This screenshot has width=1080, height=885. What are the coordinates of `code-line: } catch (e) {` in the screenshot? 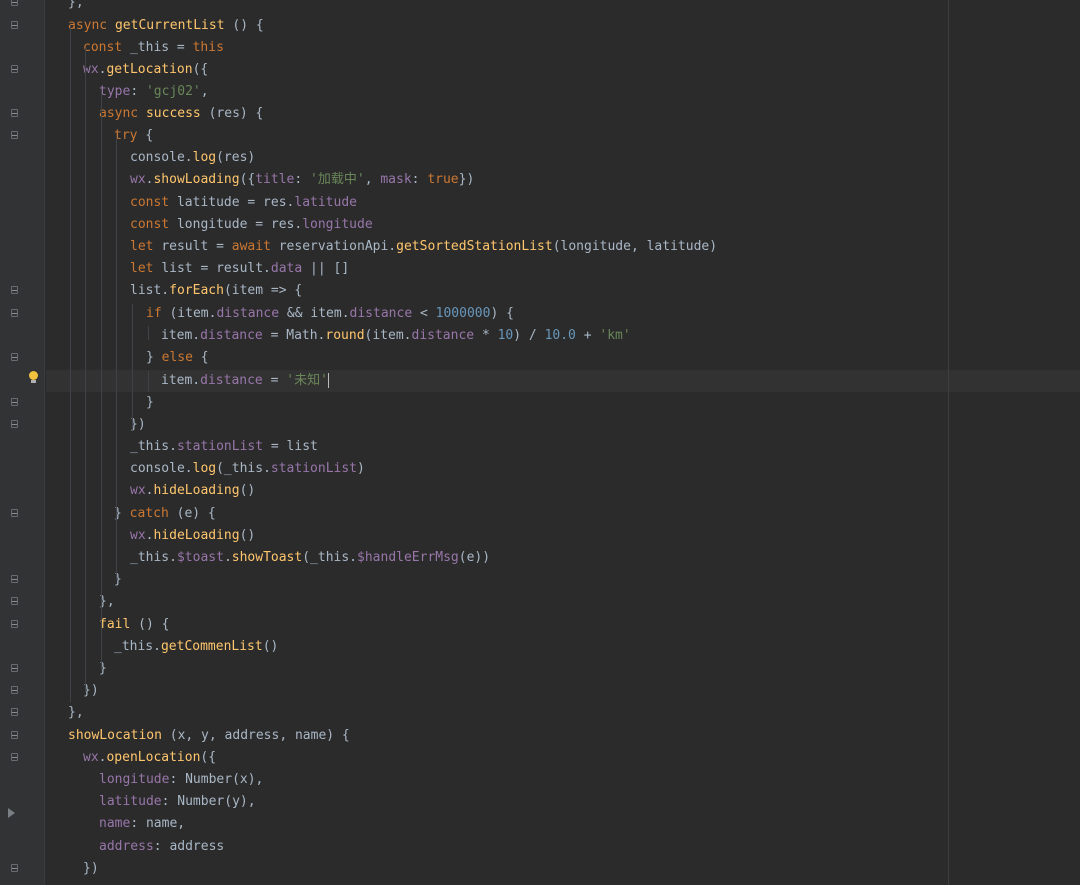 It's located at (165, 514).